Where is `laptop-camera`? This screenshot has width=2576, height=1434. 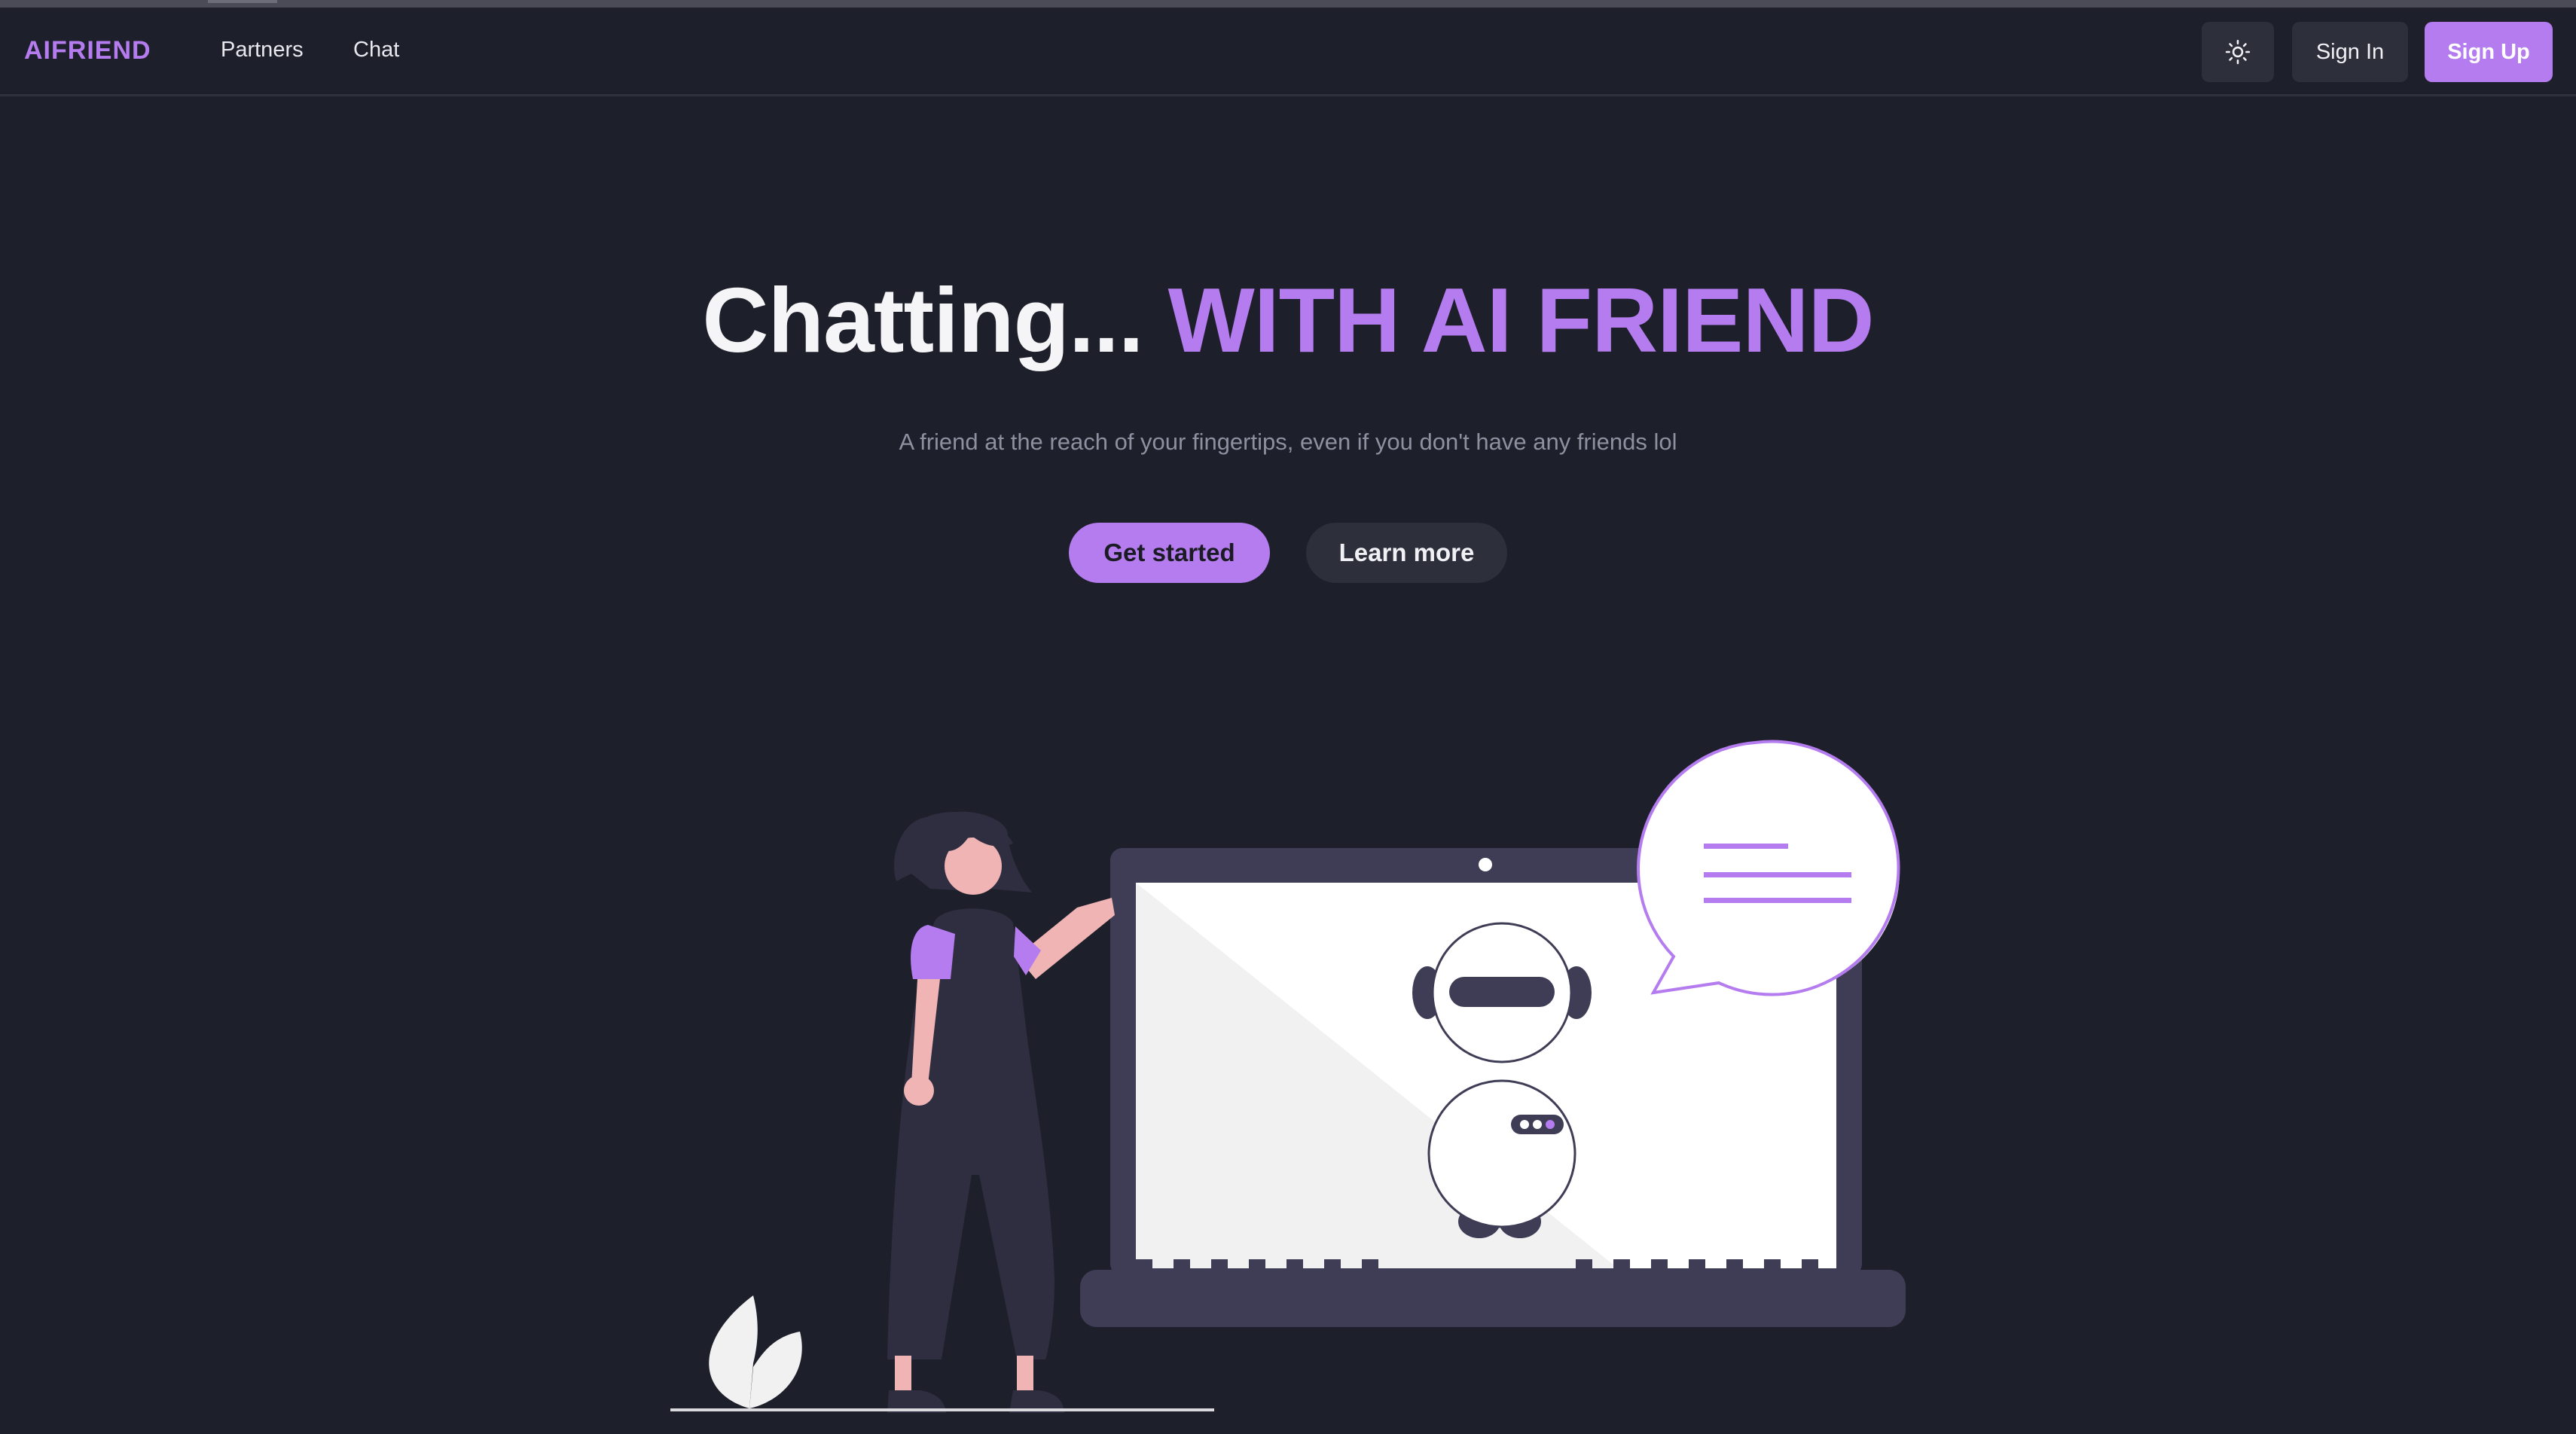
laptop-camera is located at coordinates (1486, 864).